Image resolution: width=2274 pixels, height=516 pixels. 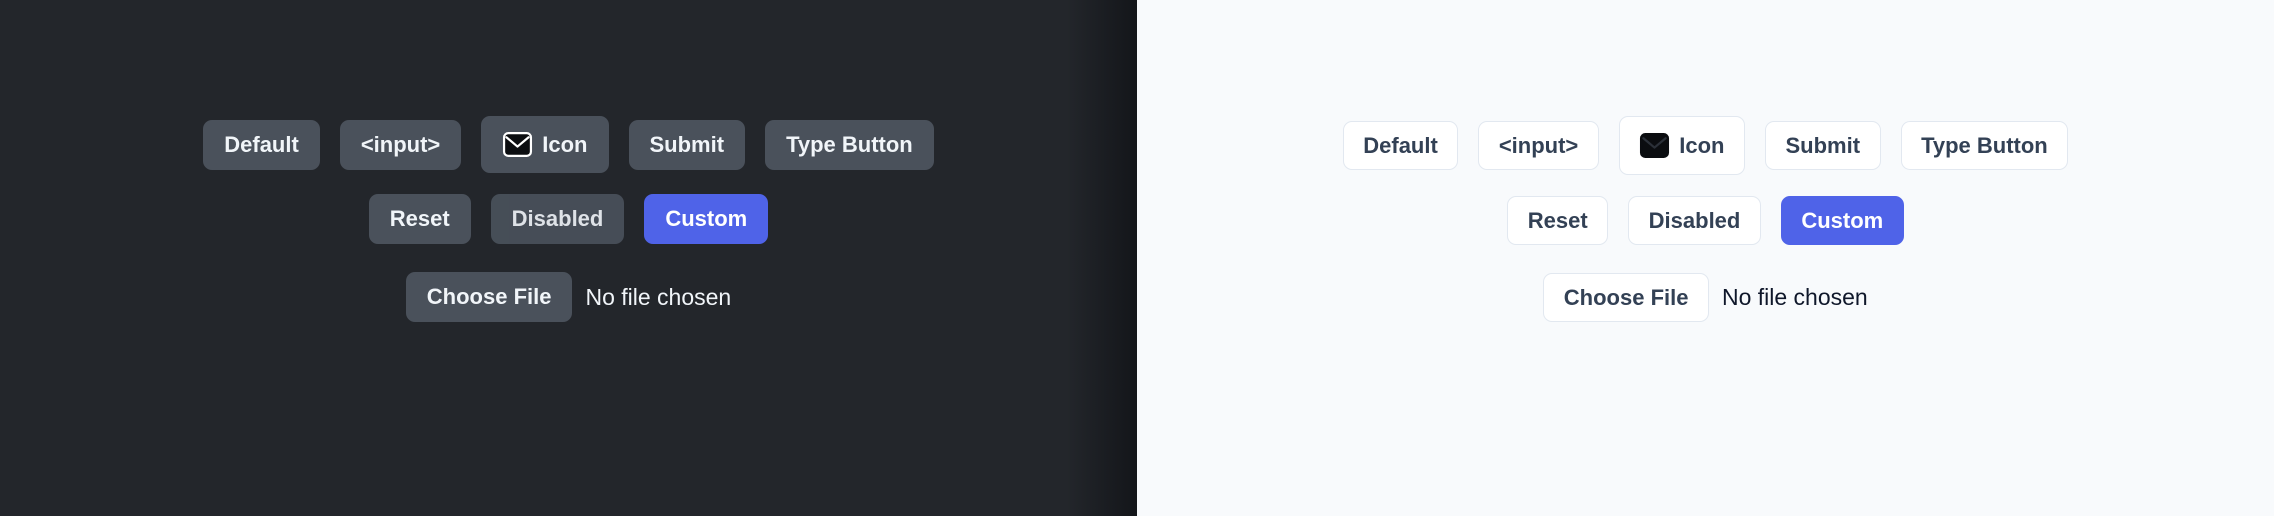 I want to click on light-button-row-2: Reset Disabled Custom, so click(x=1705, y=220).